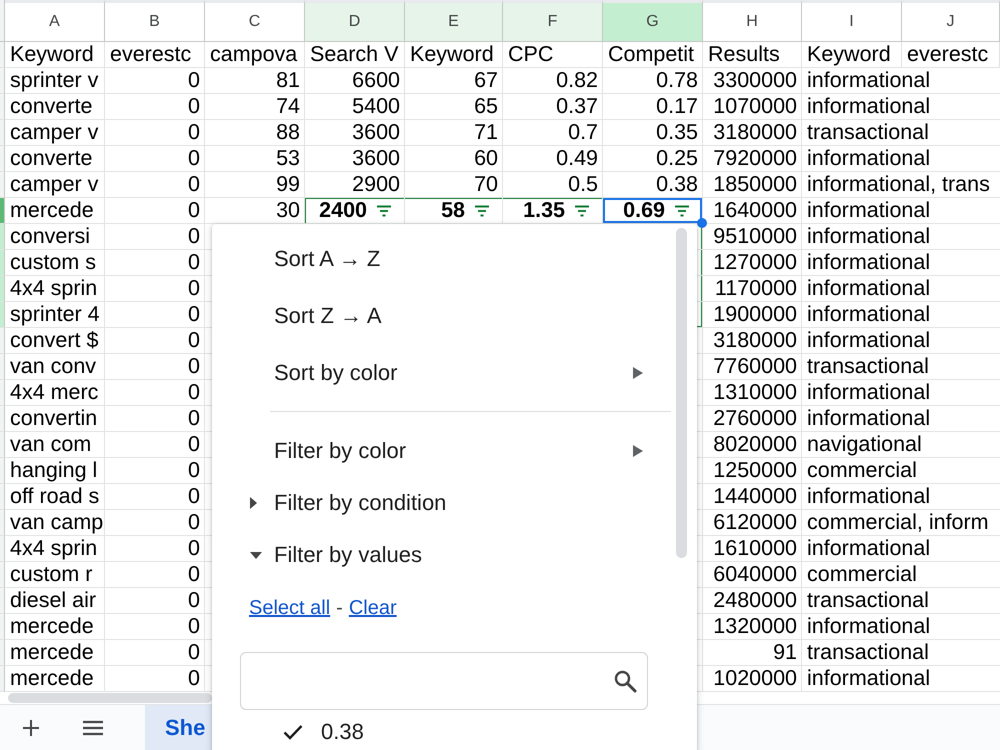  I want to click on column-header: E, so click(454, 21).